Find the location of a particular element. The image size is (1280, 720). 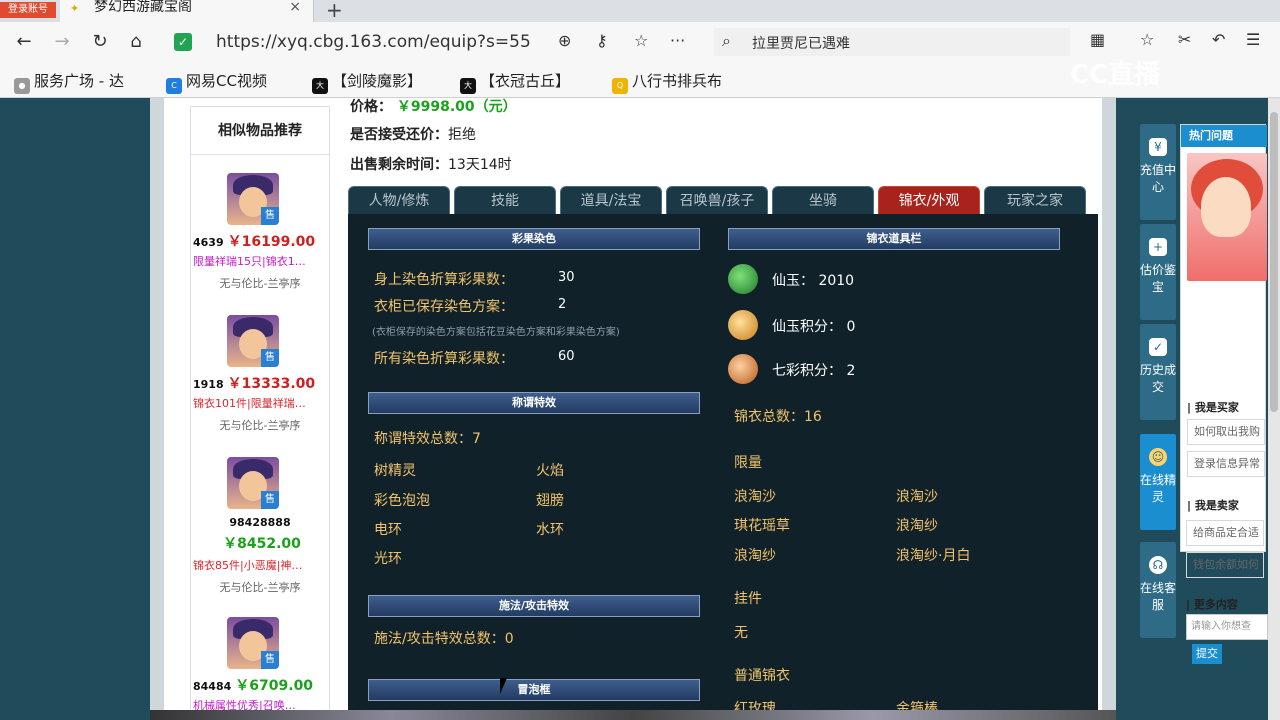

appraise-button: + 估价鉴宝 is located at coordinates (1158, 272).